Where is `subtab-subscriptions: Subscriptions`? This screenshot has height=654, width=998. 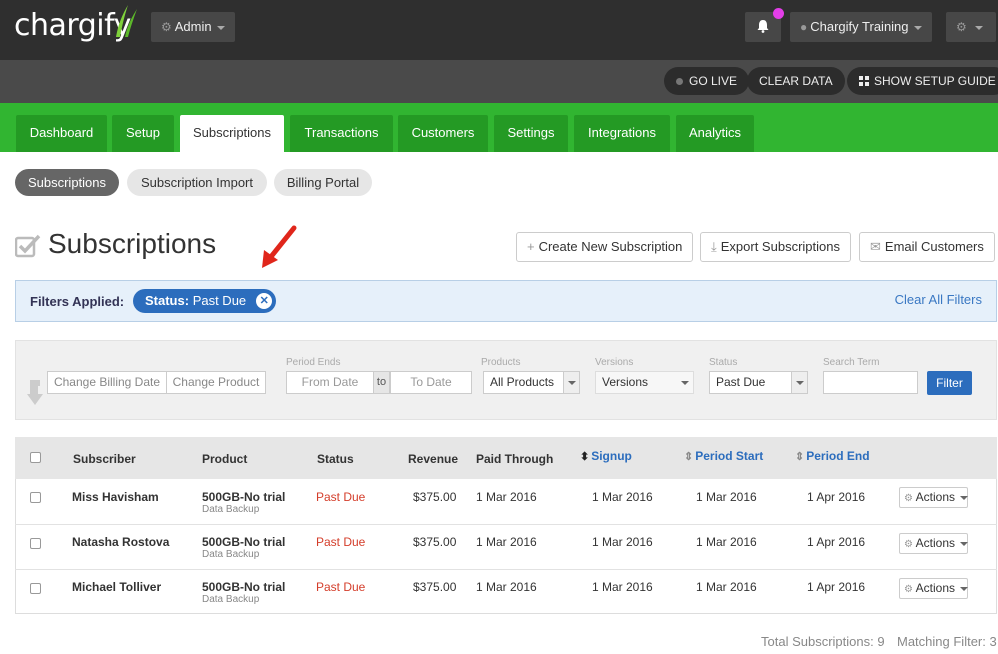 subtab-subscriptions: Subscriptions is located at coordinates (67, 182).